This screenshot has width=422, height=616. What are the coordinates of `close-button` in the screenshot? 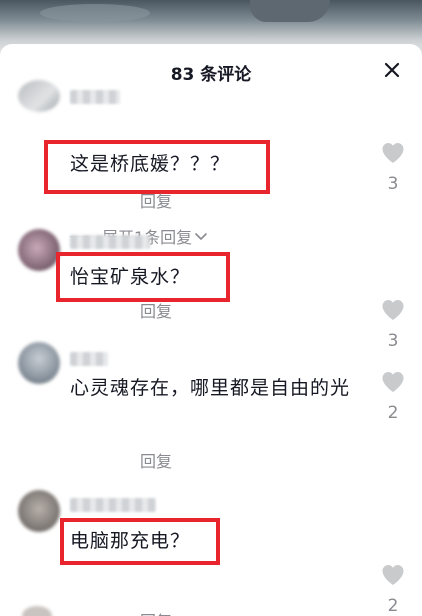 It's located at (392, 70).